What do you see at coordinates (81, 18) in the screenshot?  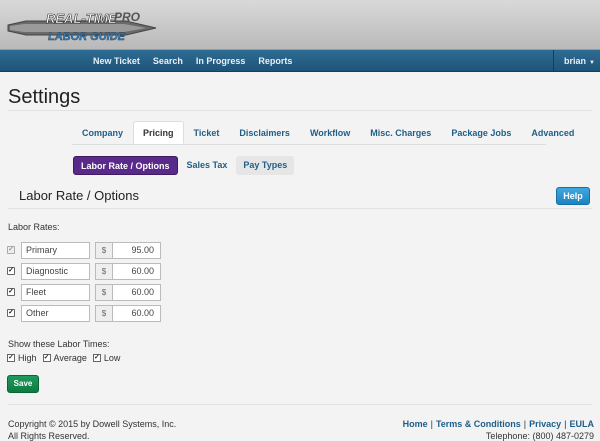 I see `logo-line1: REAL-TIME` at bounding box center [81, 18].